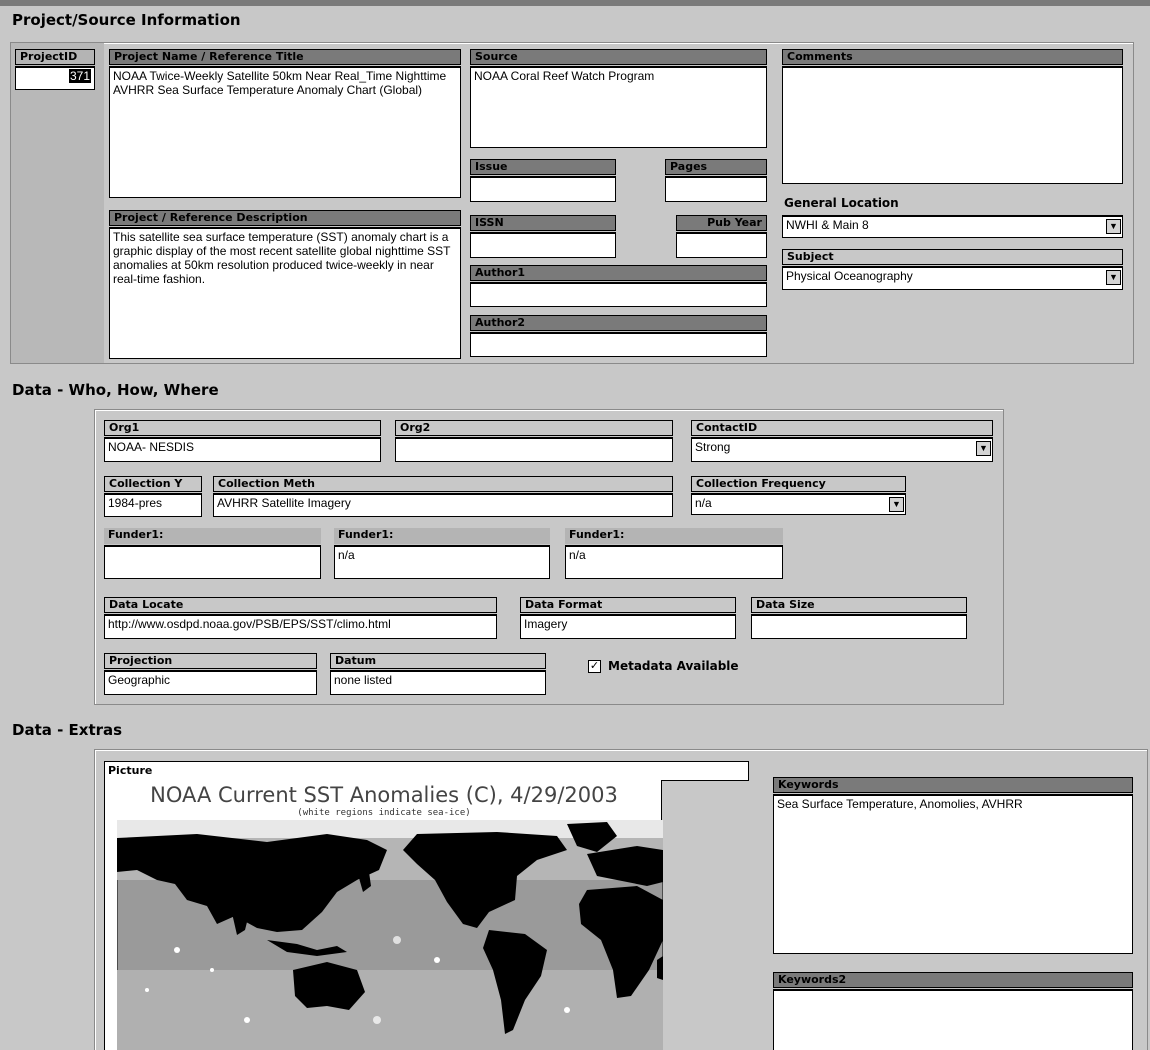 The image size is (1150, 1050). I want to click on project-name-label: Project Name / Reference Title, so click(285, 57).